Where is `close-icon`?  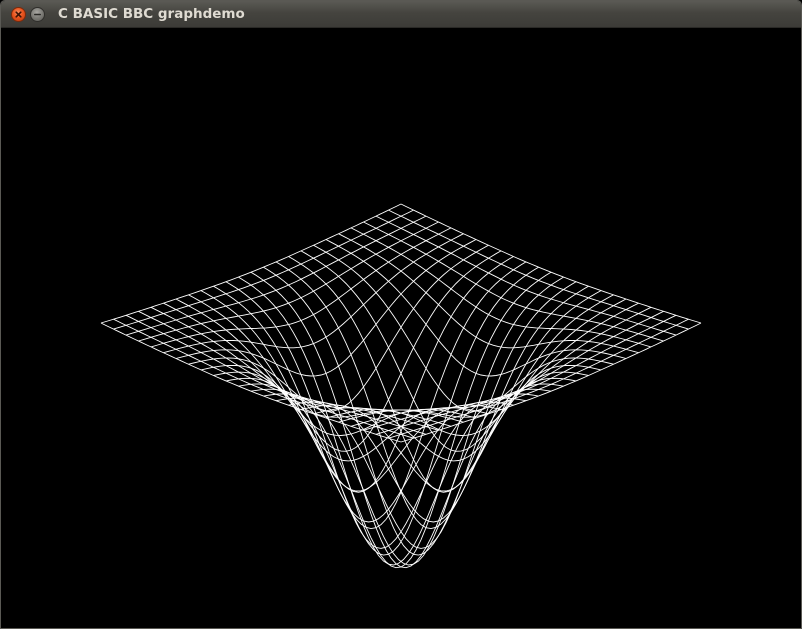
close-icon is located at coordinates (18, 14).